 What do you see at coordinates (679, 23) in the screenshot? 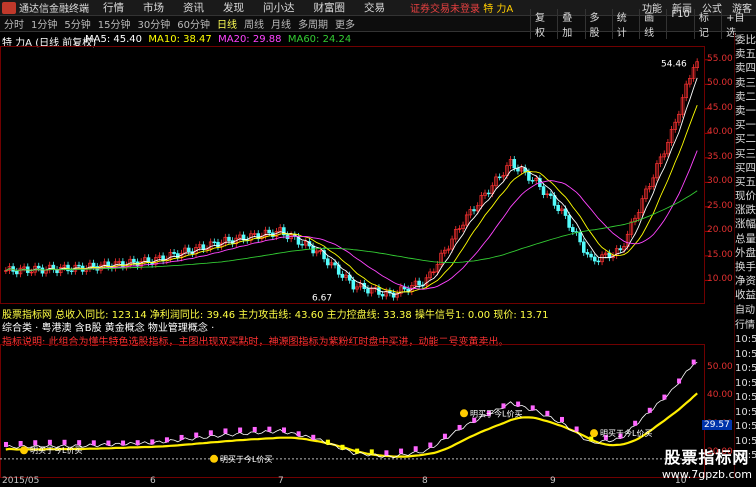
I see `f10-button: F10` at bounding box center [679, 23].